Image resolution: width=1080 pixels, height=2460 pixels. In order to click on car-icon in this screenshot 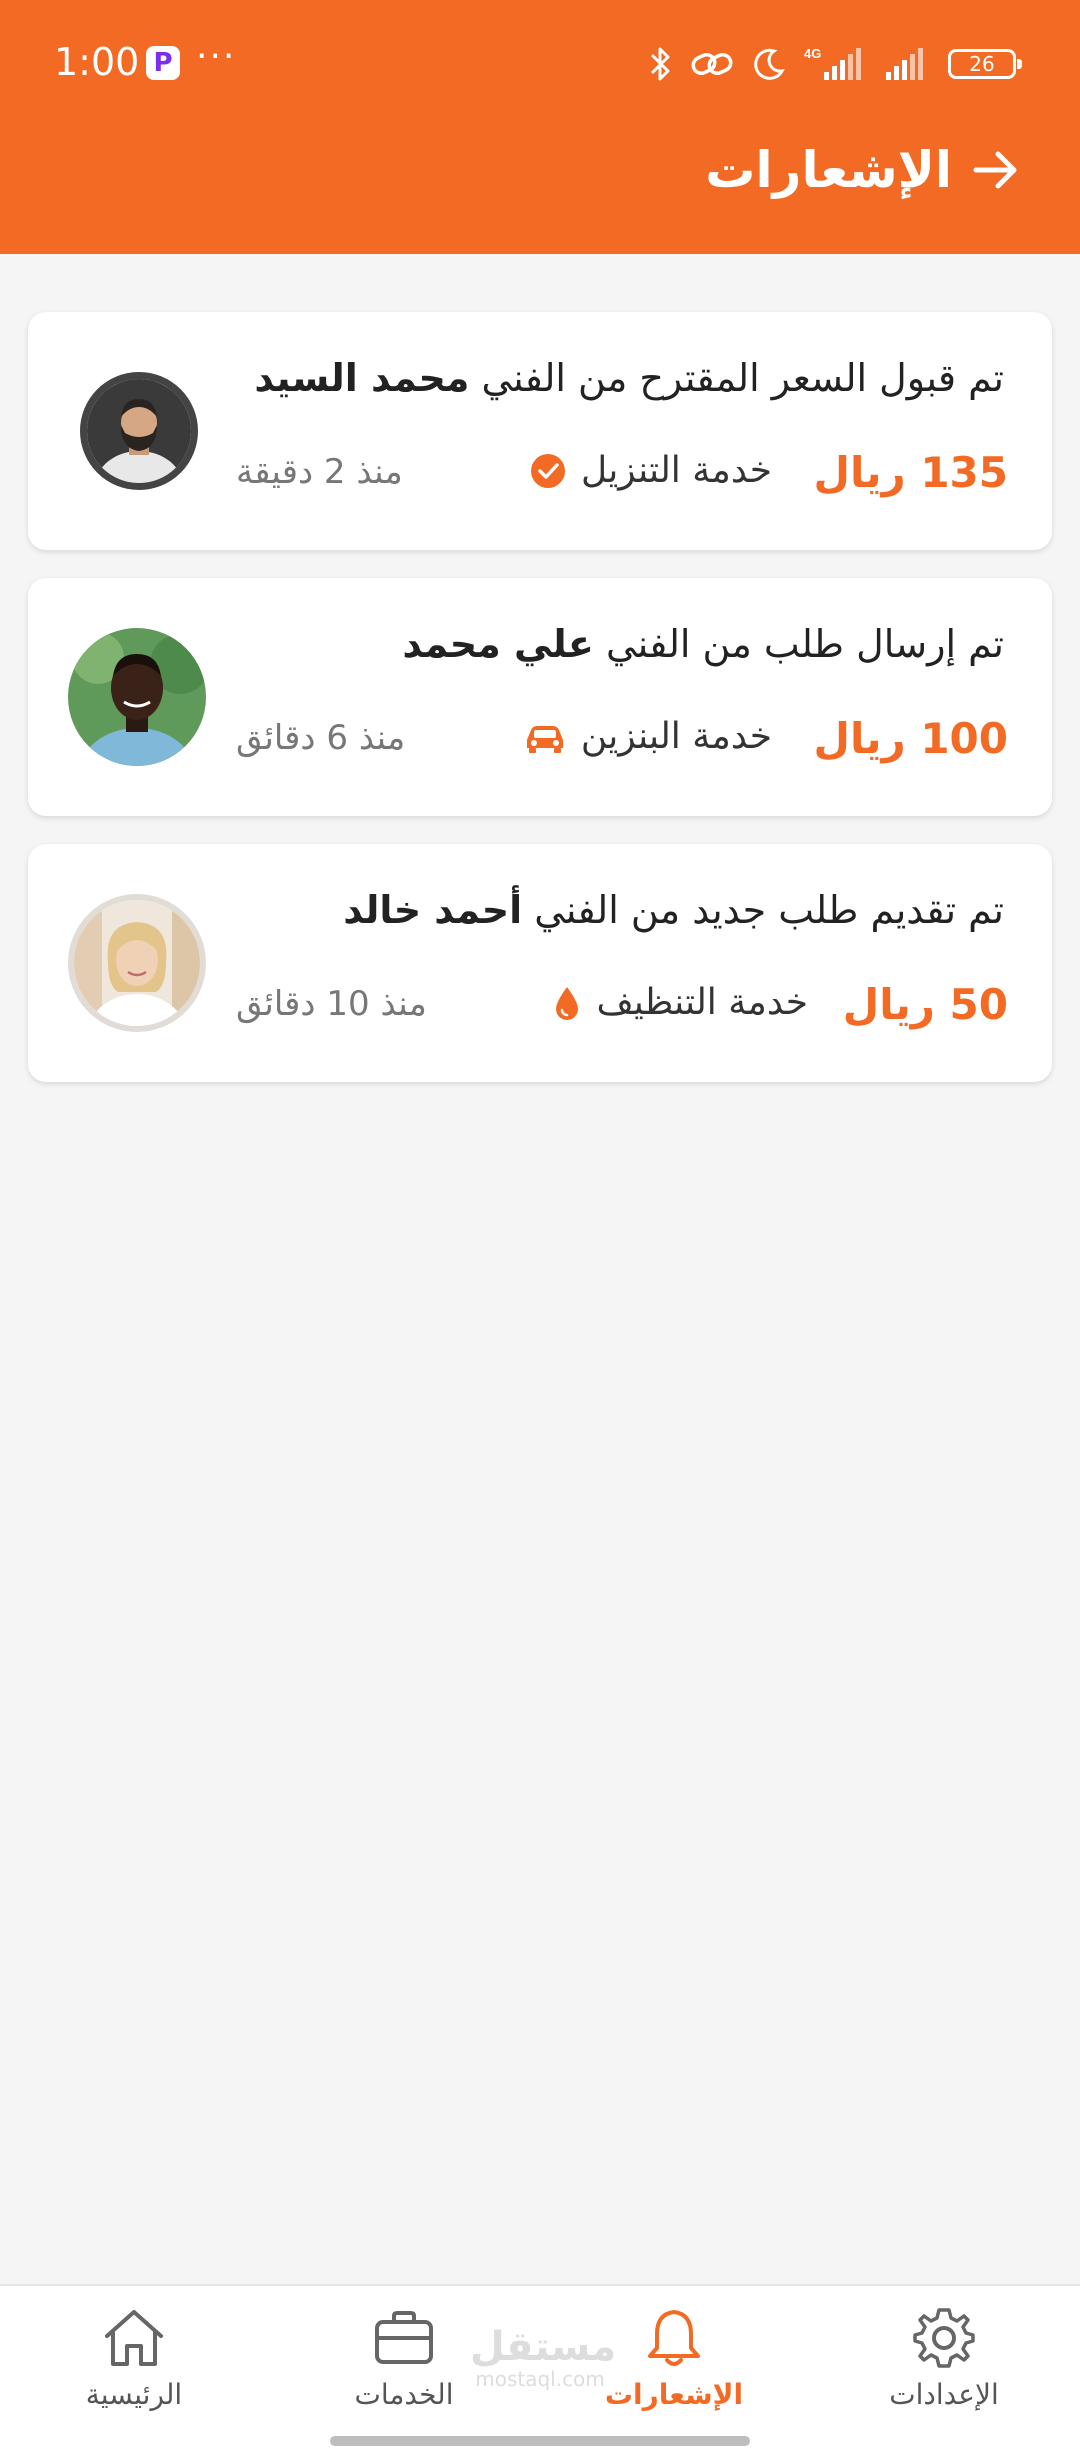, I will do `click(544, 739)`.